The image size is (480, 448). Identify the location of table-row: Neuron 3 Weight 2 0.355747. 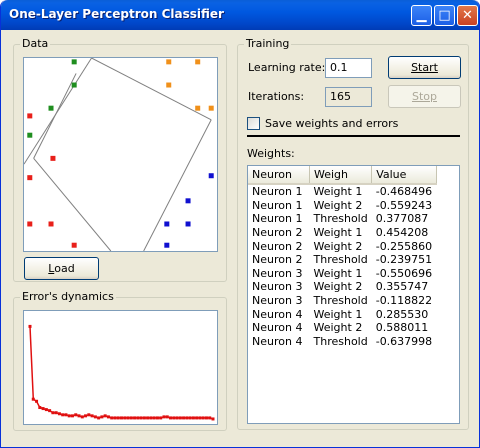
(342, 287).